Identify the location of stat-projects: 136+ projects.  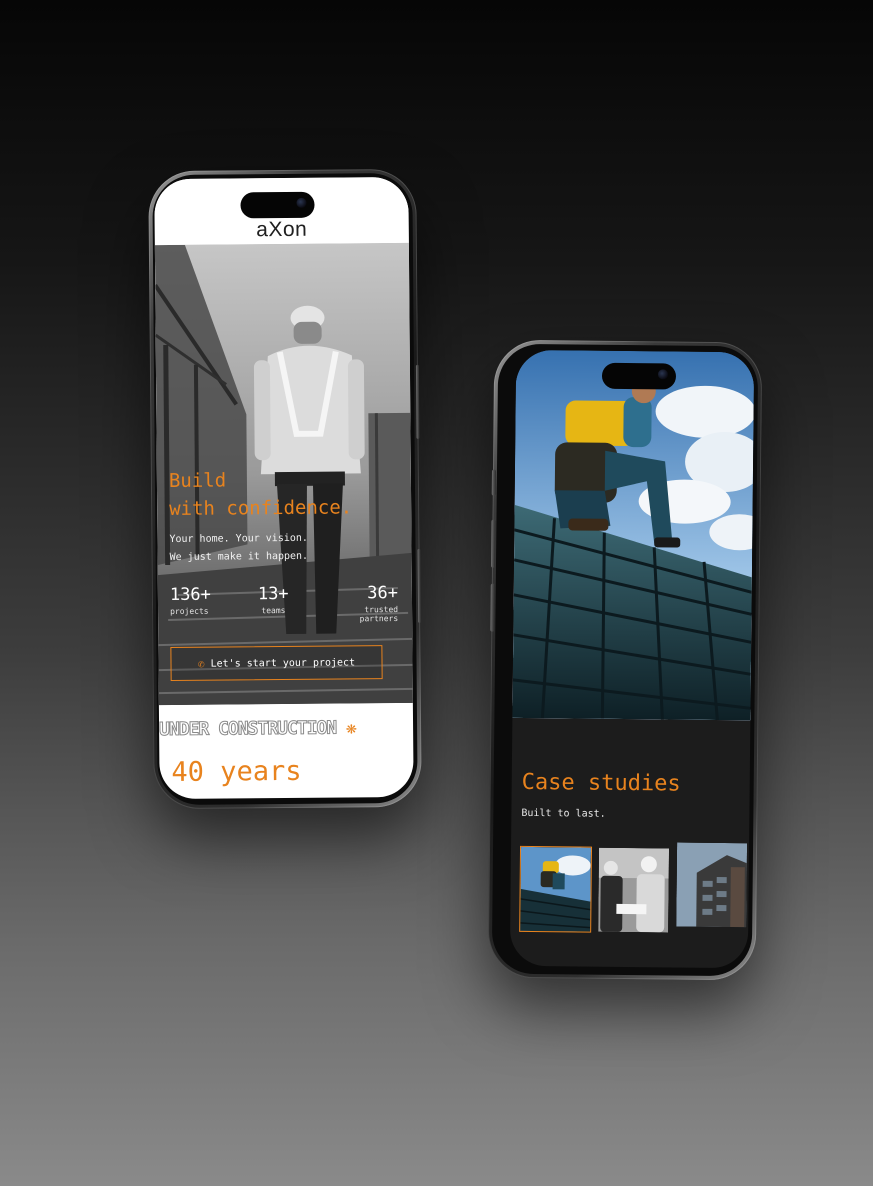
(190, 600).